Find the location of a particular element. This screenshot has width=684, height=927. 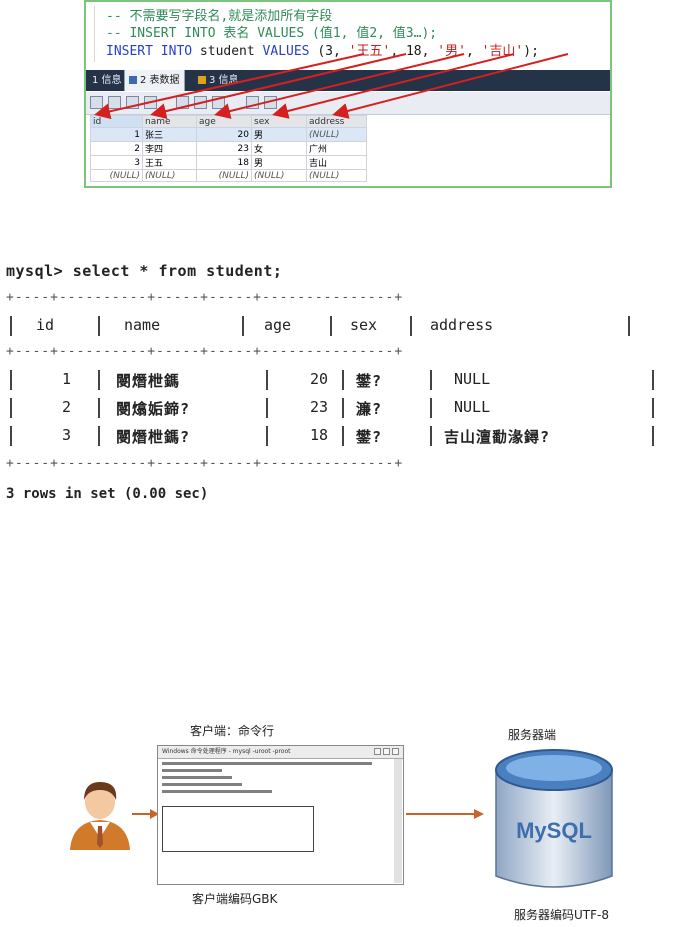

server-encoding-label: 服务器编码UTF-8 is located at coordinates (561, 915).